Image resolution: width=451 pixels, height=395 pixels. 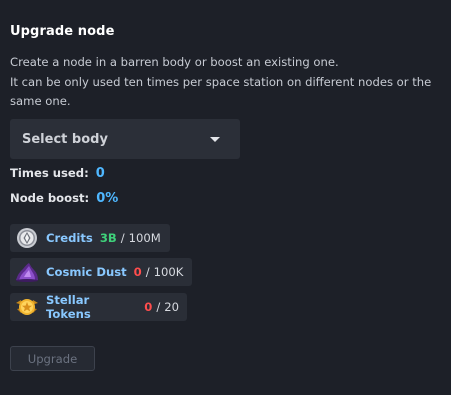 I want to click on resource-name: Stellar Tokens, so click(x=68, y=307).